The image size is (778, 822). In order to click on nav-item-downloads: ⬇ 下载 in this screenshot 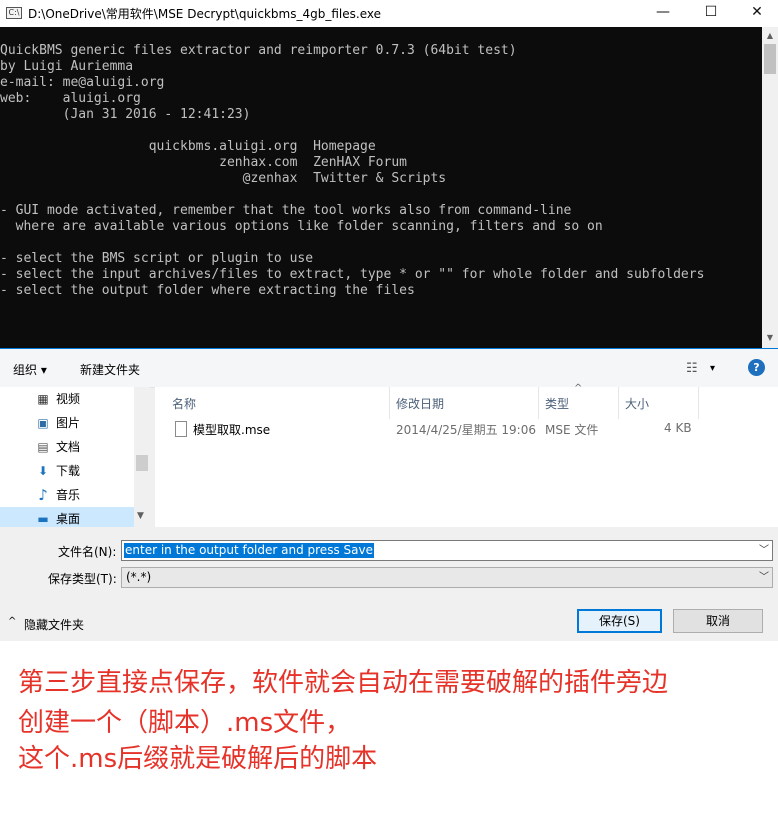, I will do `click(67, 471)`.